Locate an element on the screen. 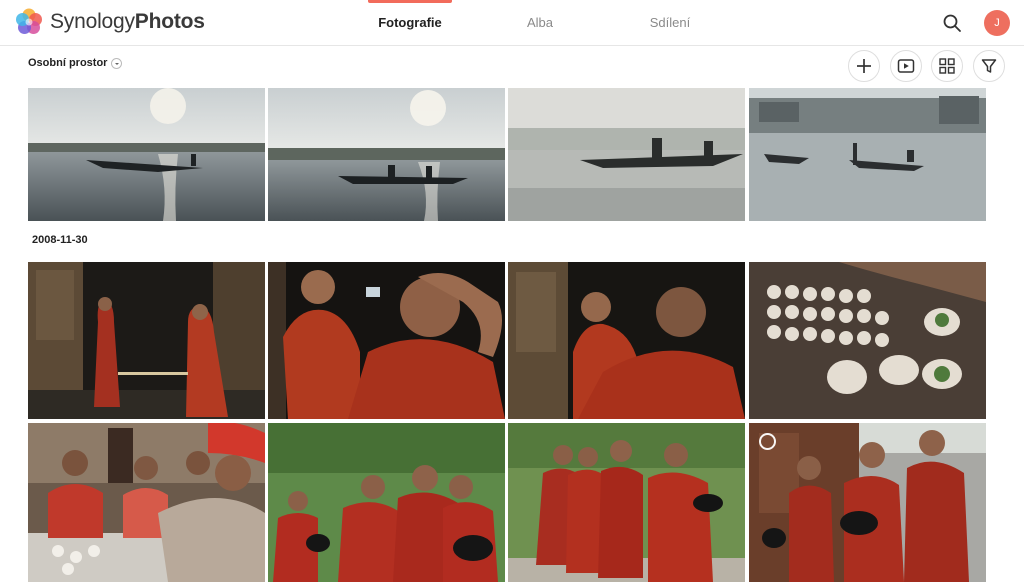 This screenshot has width=1024, height=582. search-button is located at coordinates (952, 23).